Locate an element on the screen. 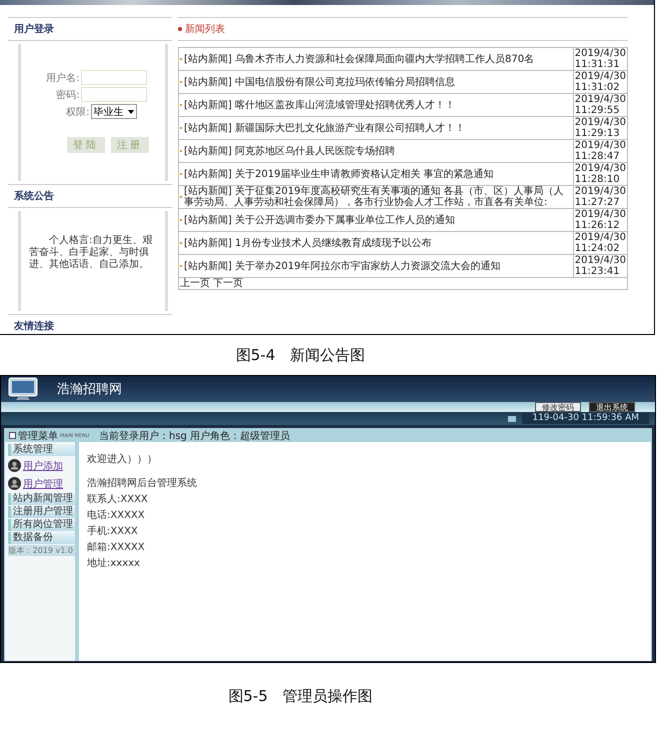  figure-caption: 图5-5 管理员操作图 is located at coordinates (300, 696).